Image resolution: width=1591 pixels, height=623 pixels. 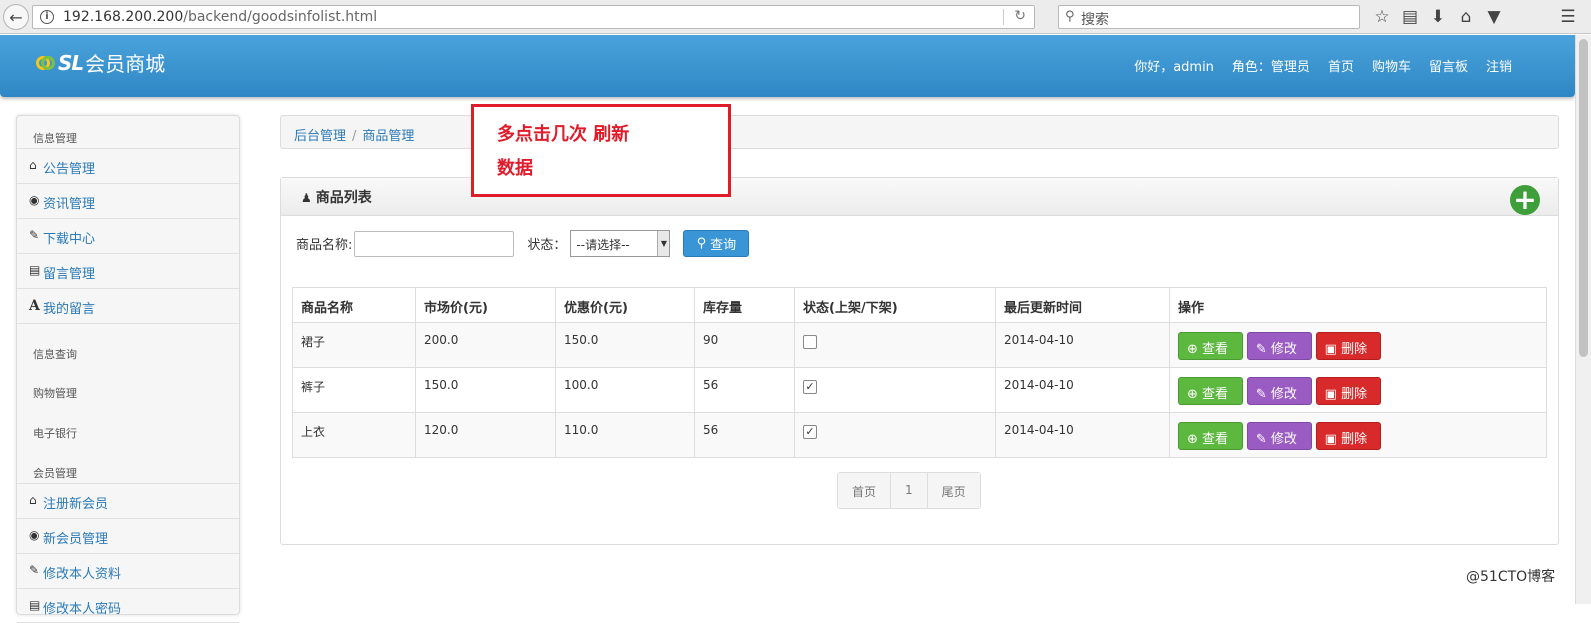 What do you see at coordinates (663, 243) in the screenshot?
I see `chevron-down-icon: ▼` at bounding box center [663, 243].